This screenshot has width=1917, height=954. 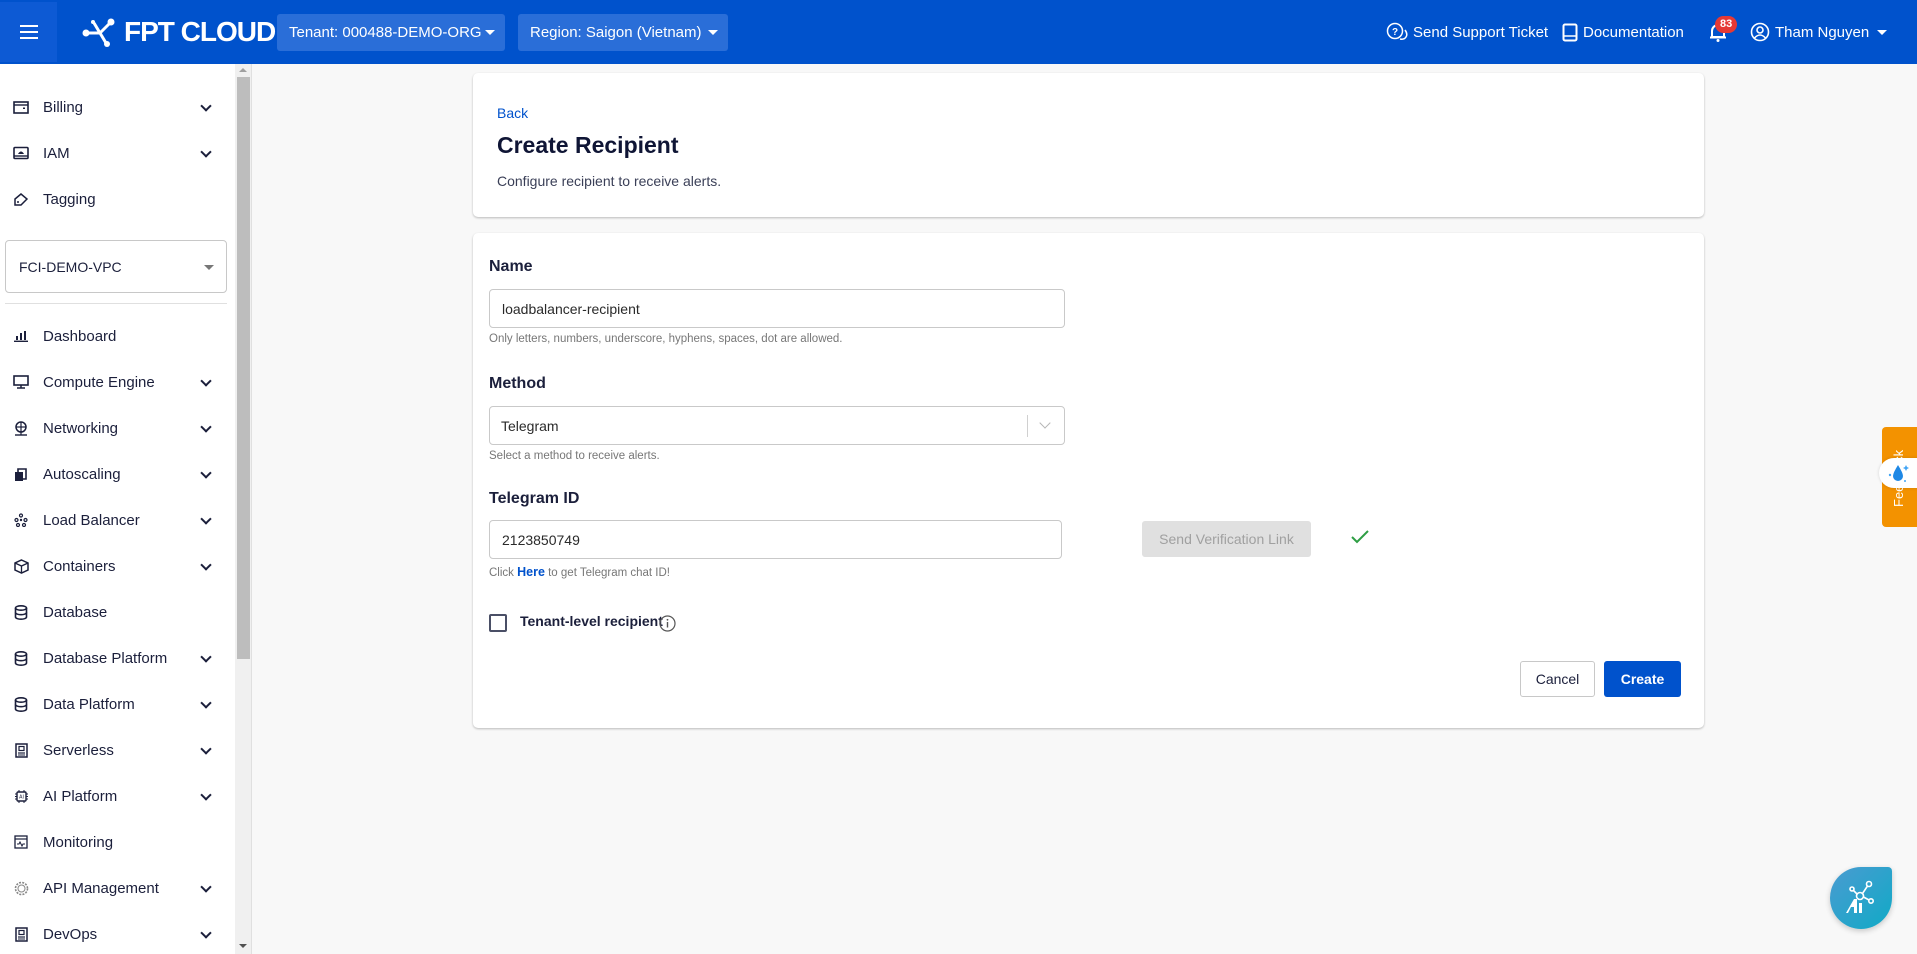 What do you see at coordinates (101, 888) in the screenshot?
I see `sidebar-item-label: API Management` at bounding box center [101, 888].